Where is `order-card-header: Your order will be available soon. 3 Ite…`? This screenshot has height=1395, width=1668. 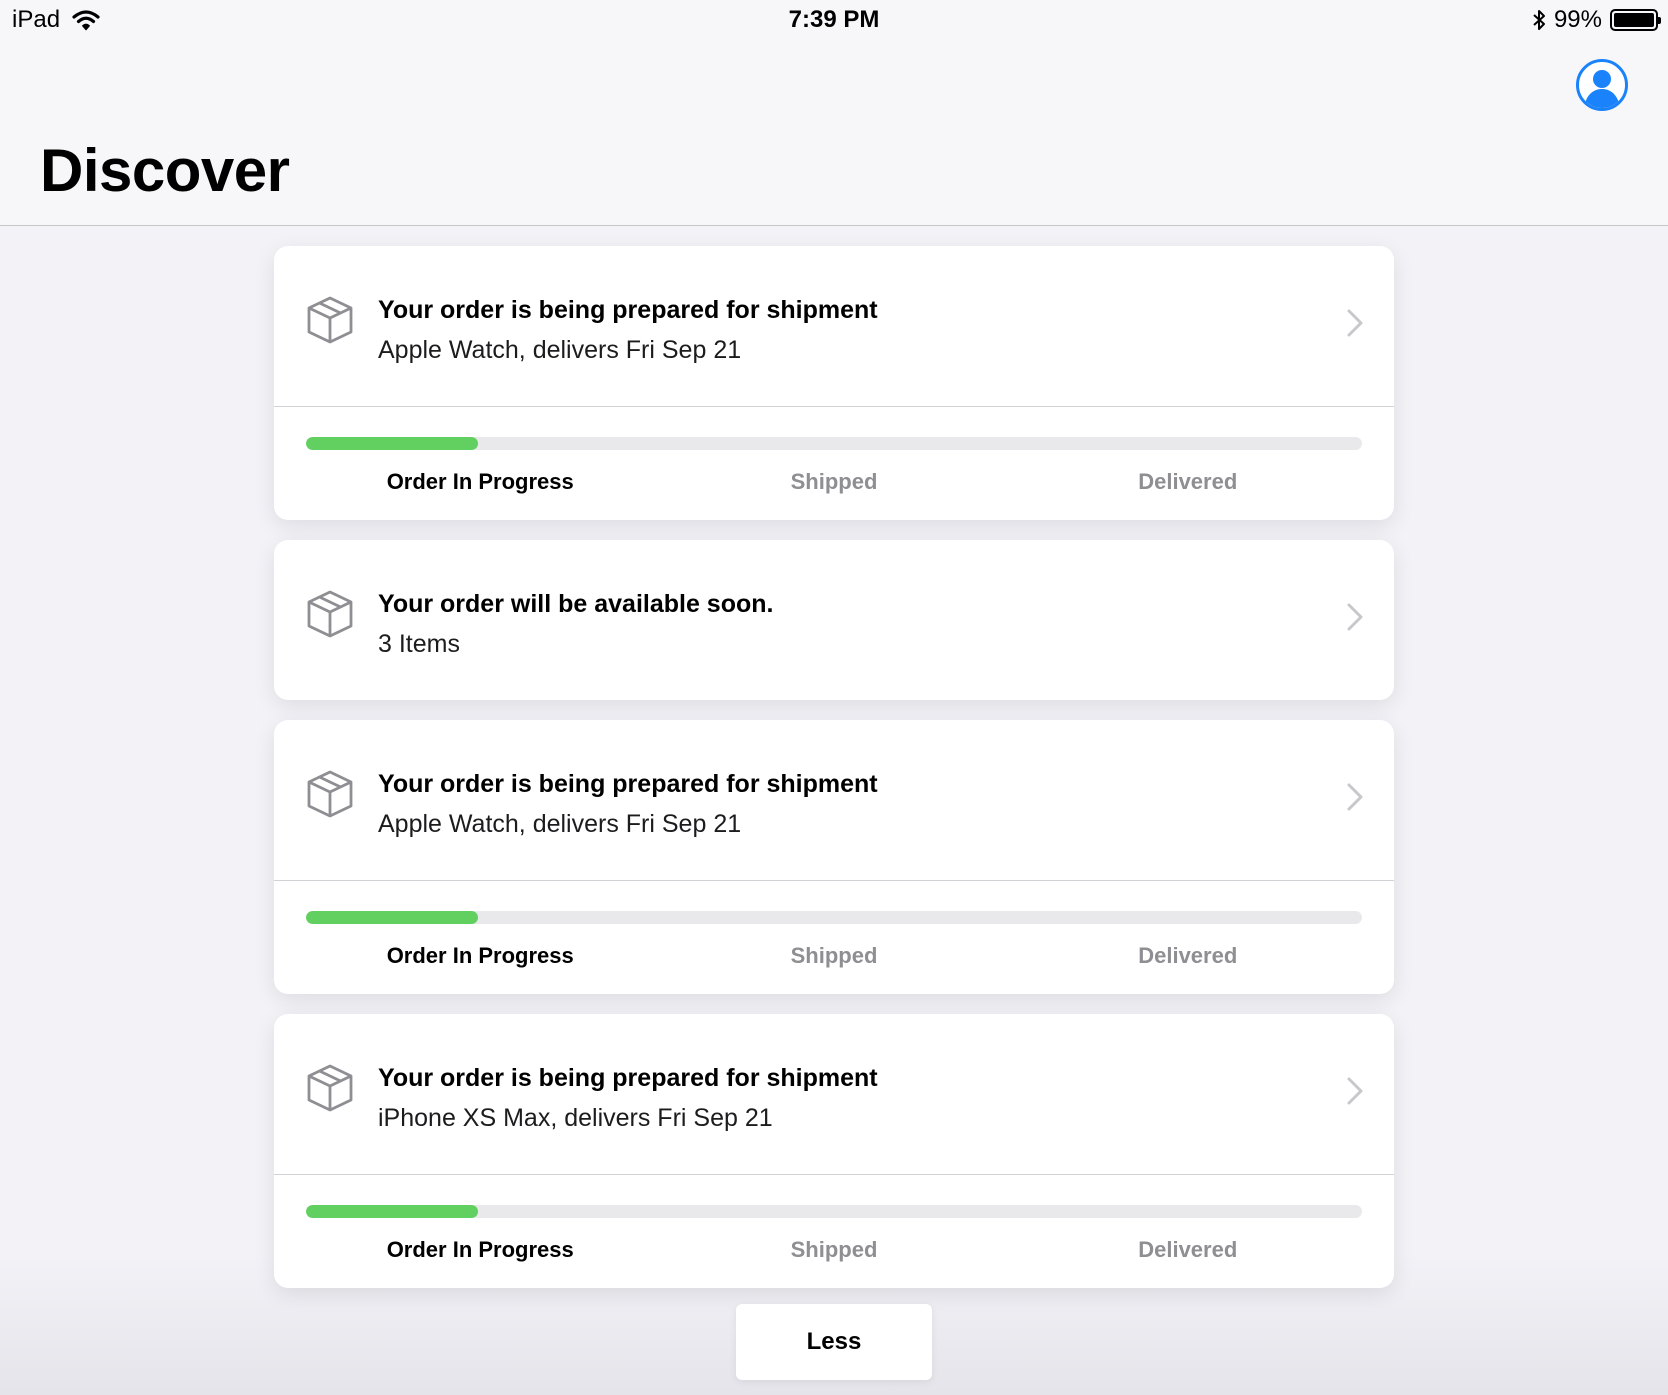 order-card-header: Your order will be available soon. 3 Ite… is located at coordinates (834, 620).